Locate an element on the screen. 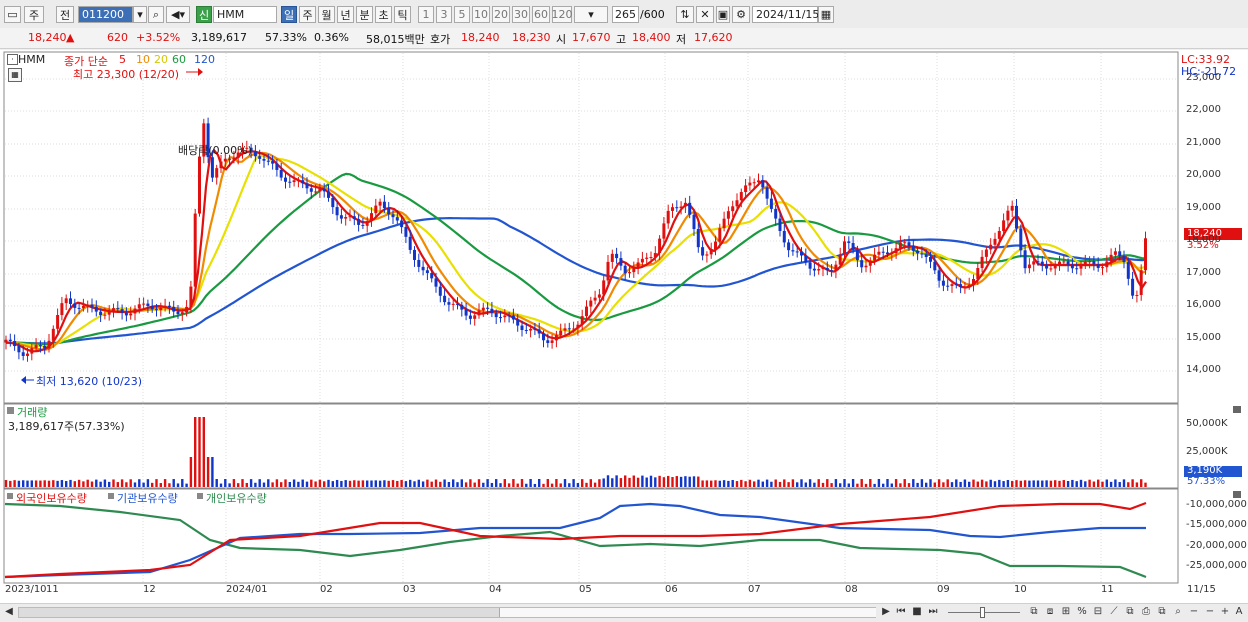 The image size is (1248, 622). layout2-icon: ⧈ is located at coordinates (1050, 612).